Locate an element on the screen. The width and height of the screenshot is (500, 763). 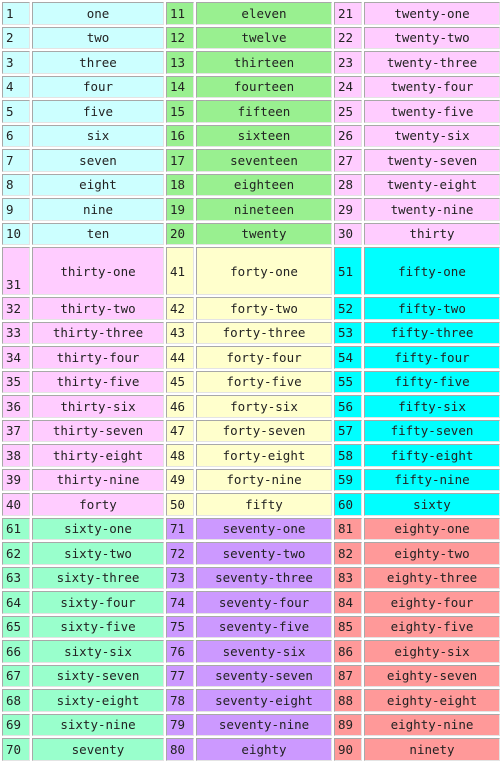
number-cell: 17 is located at coordinates (180, 160).